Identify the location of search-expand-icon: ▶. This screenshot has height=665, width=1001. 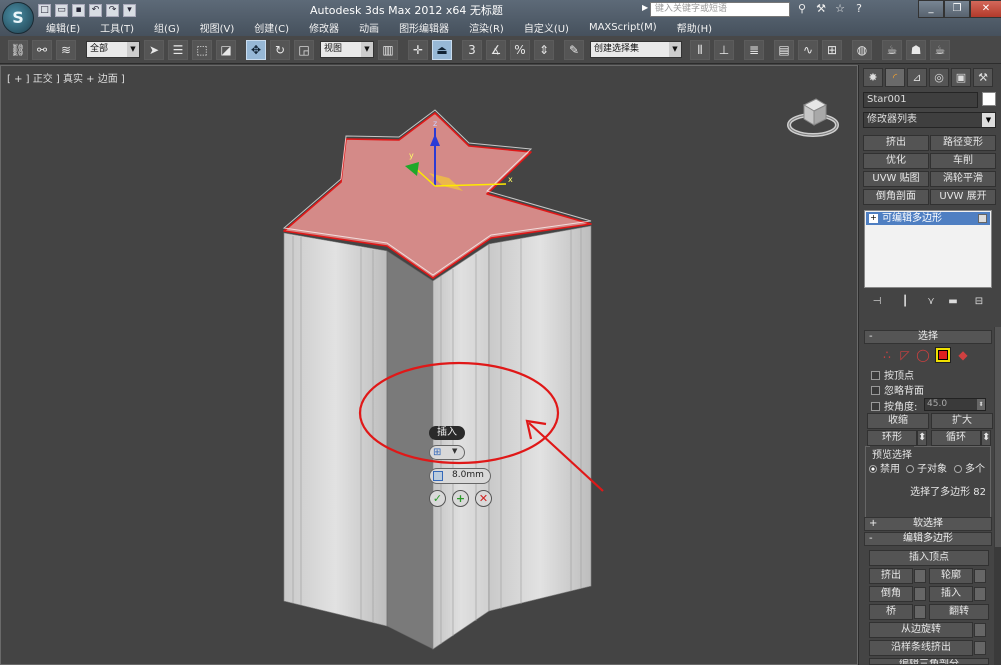
(646, 9).